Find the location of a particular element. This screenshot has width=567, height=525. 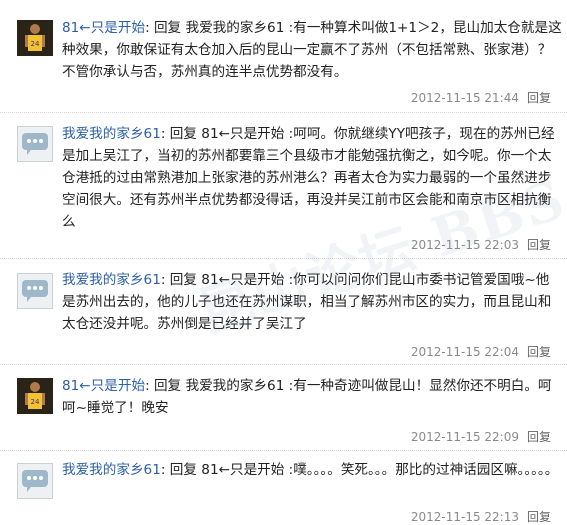

comment-timestamp: 2012-11-15 22:13 is located at coordinates (464, 517).